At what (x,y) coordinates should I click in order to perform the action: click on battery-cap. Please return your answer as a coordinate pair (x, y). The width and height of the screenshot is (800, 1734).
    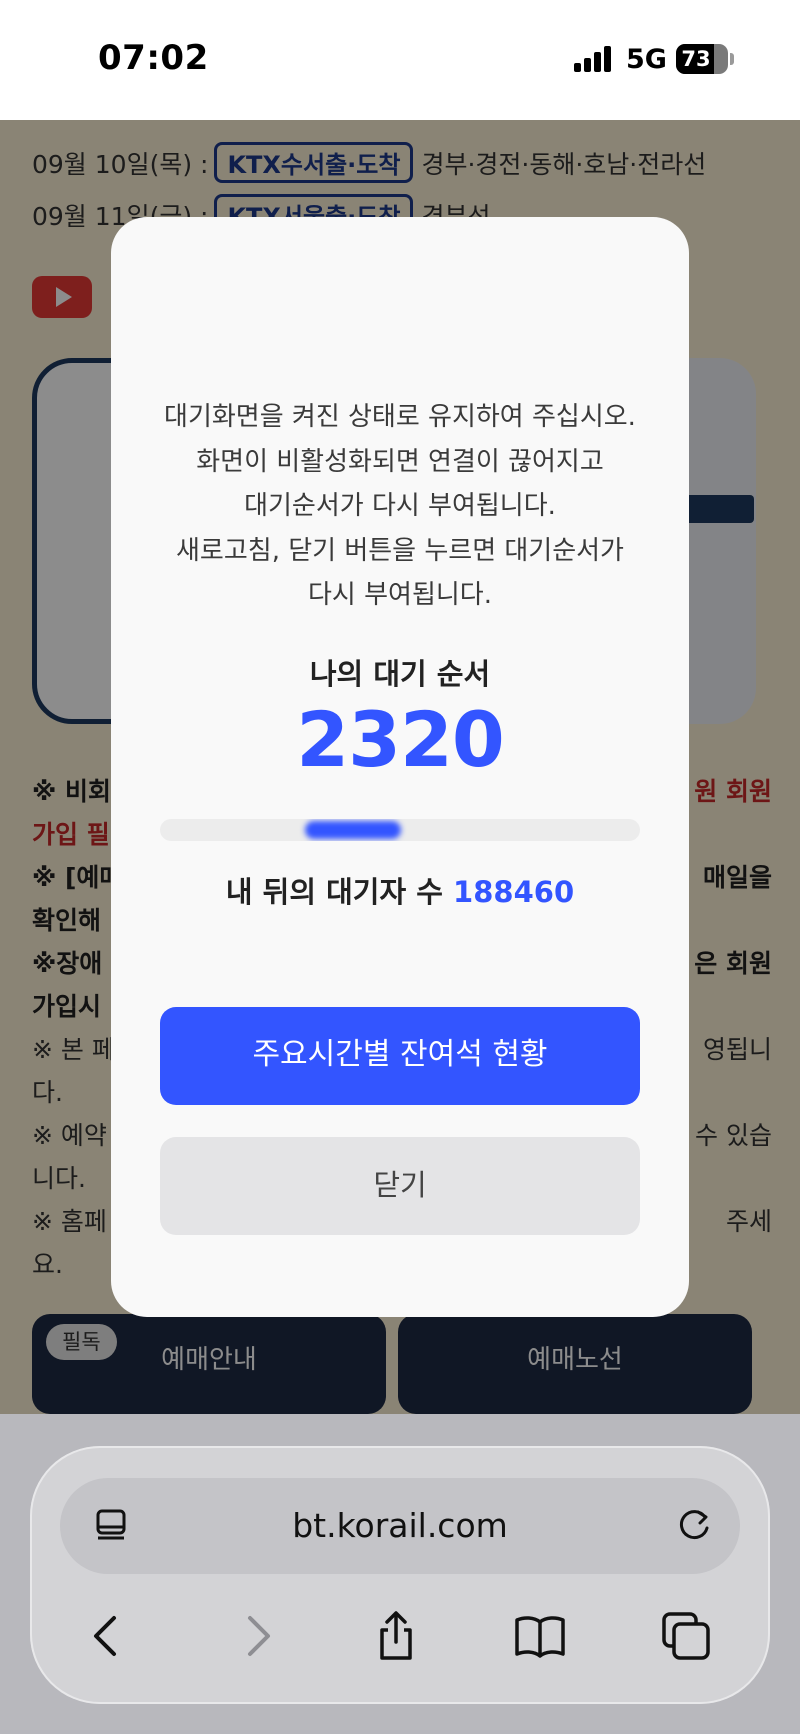
    Looking at the image, I should click on (732, 59).